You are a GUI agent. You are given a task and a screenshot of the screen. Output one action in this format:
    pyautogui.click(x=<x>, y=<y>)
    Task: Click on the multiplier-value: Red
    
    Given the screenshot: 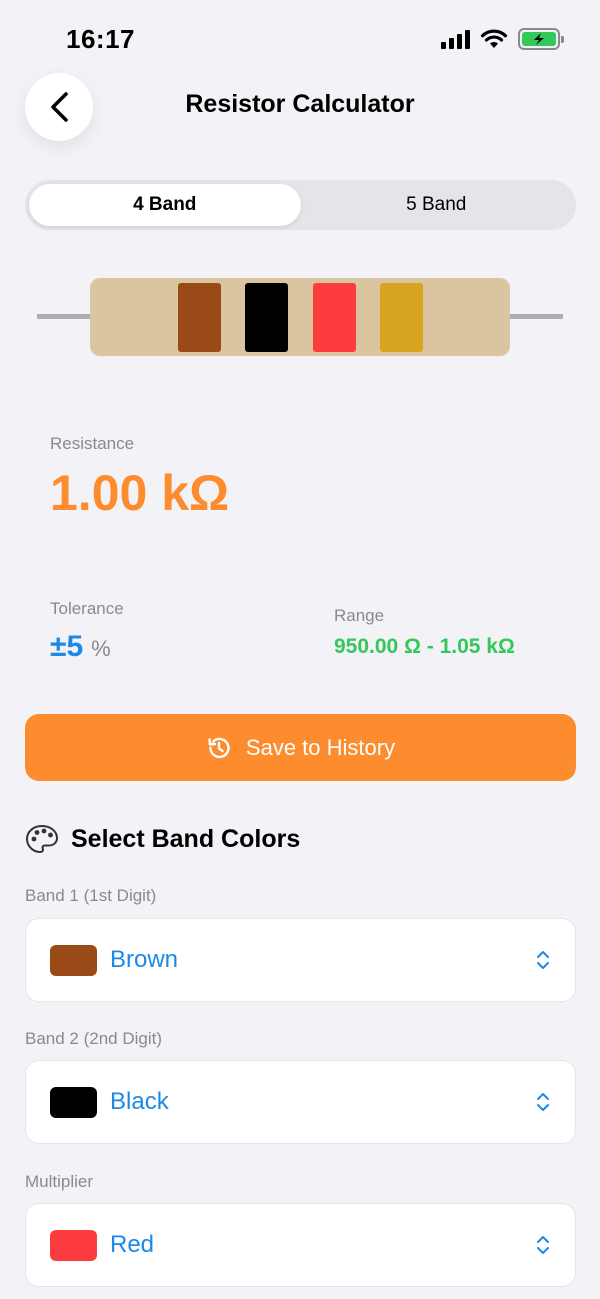 What is the action you would take?
    pyautogui.click(x=132, y=1244)
    